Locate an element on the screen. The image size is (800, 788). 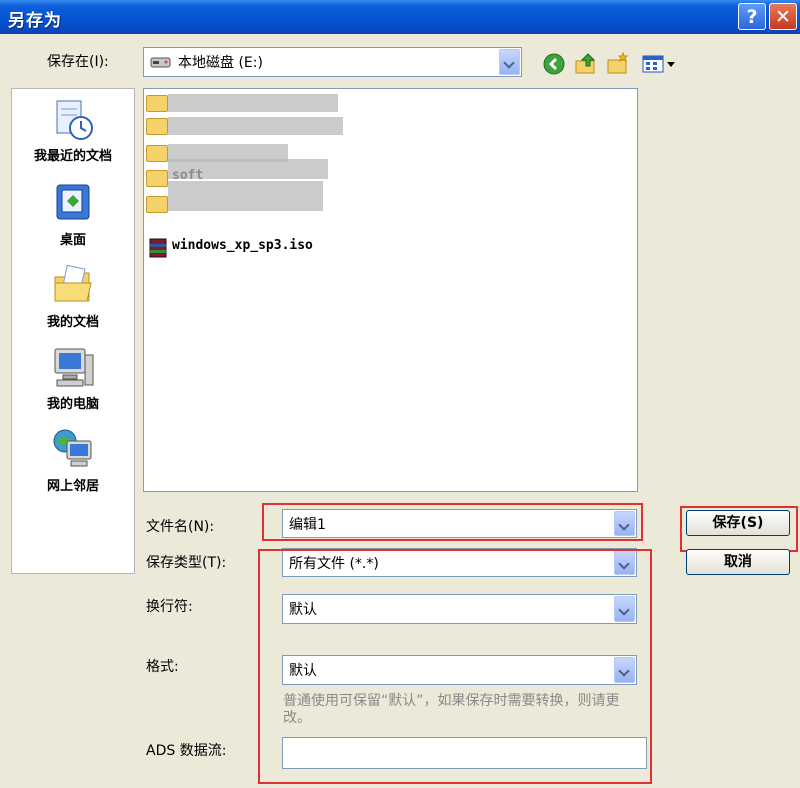
help-button: ? is located at coordinates (752, 16).